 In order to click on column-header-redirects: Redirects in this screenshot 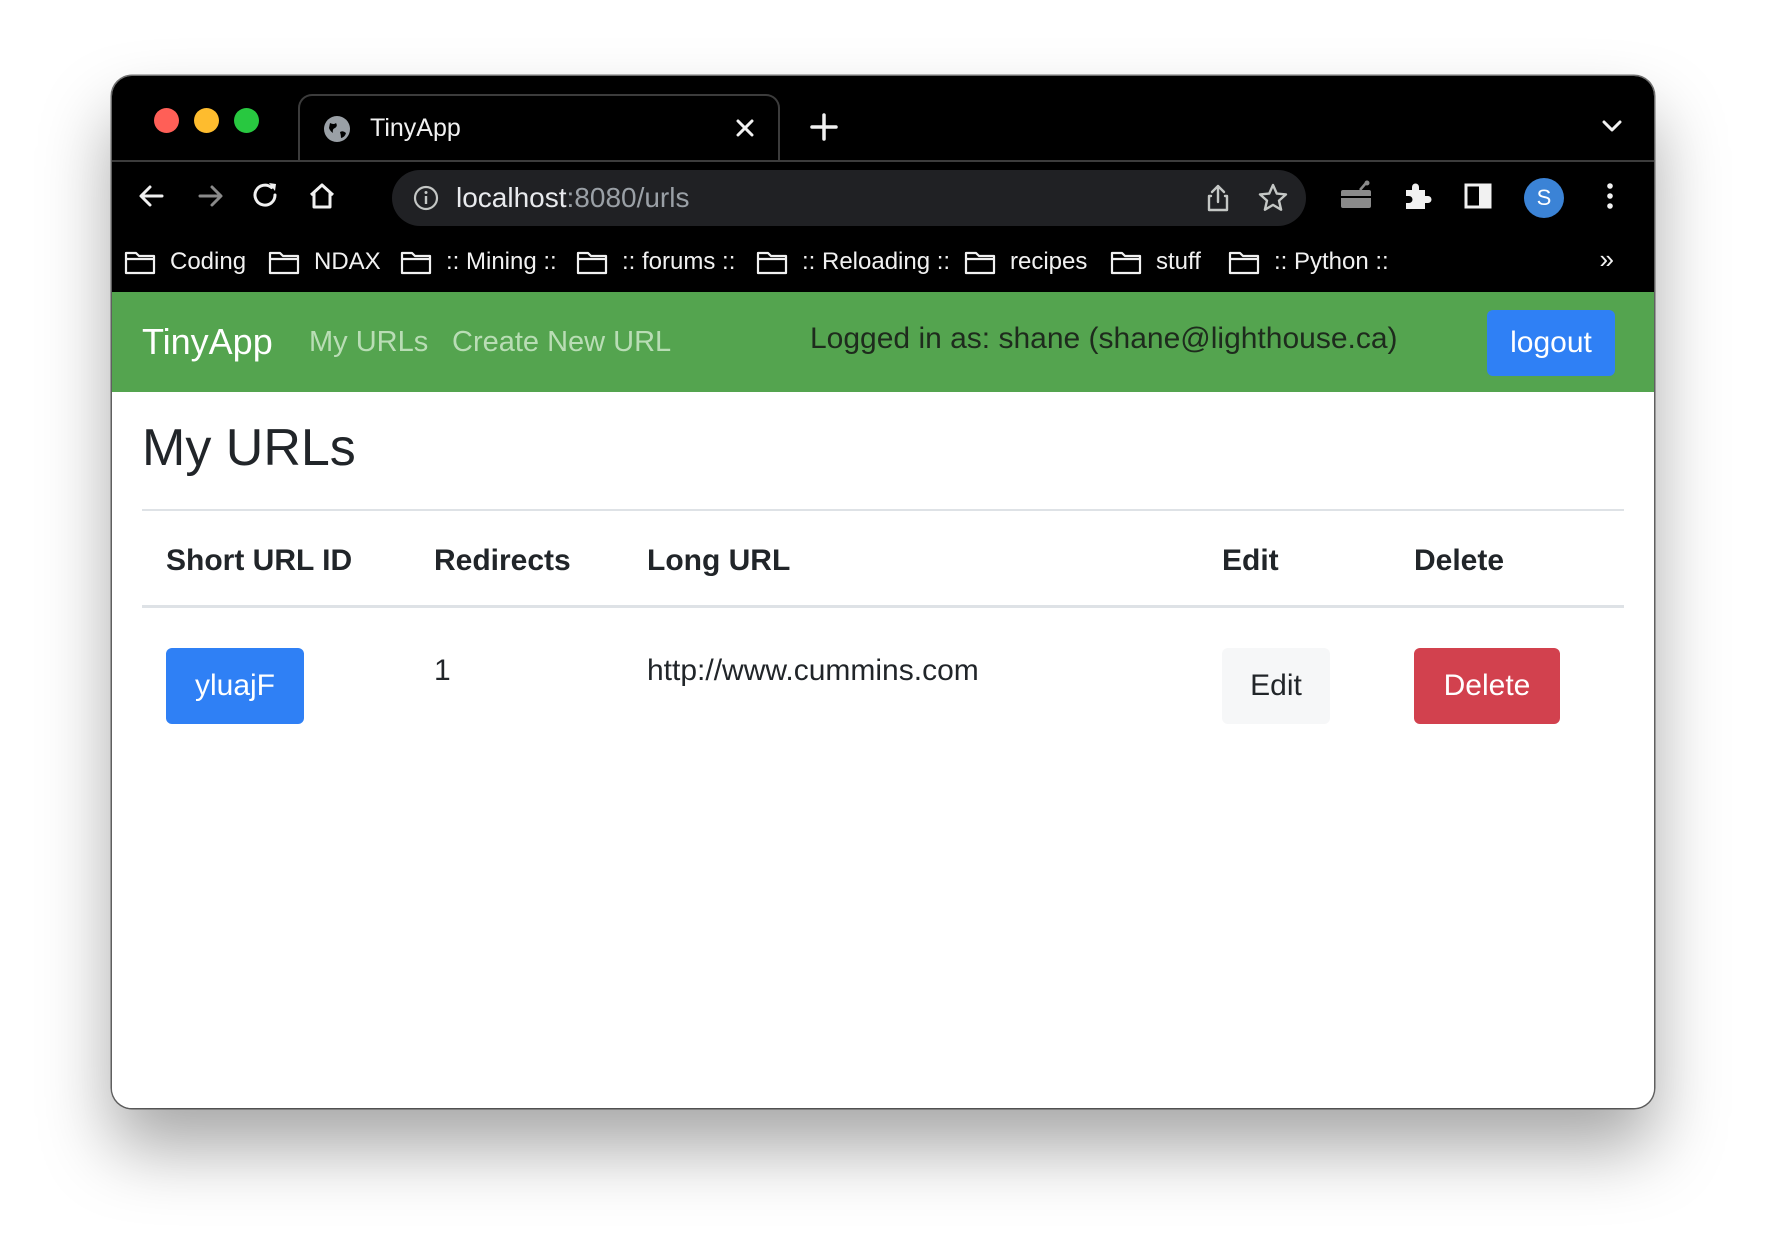, I will do `click(502, 560)`.